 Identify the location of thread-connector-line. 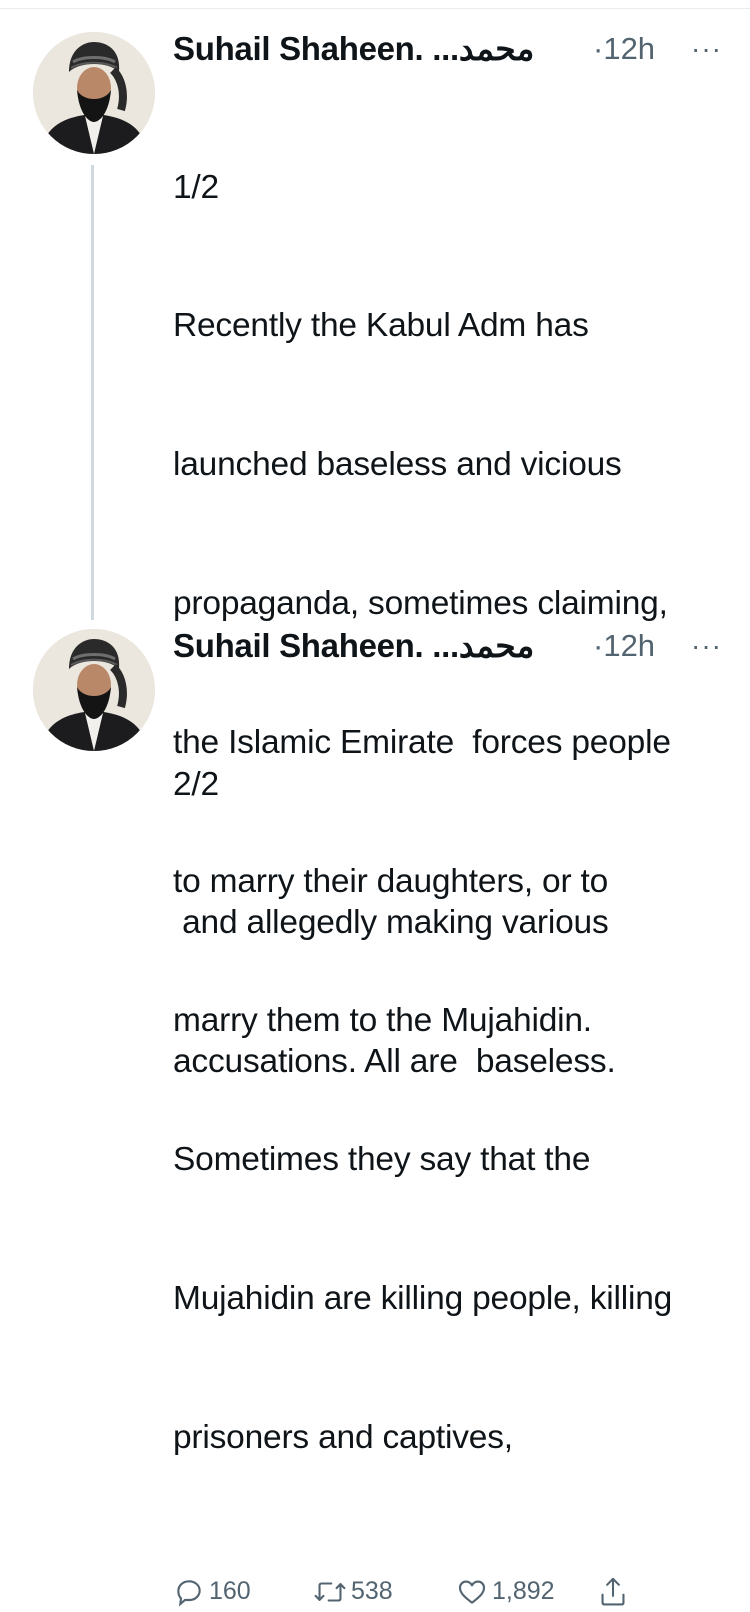
(92, 392).